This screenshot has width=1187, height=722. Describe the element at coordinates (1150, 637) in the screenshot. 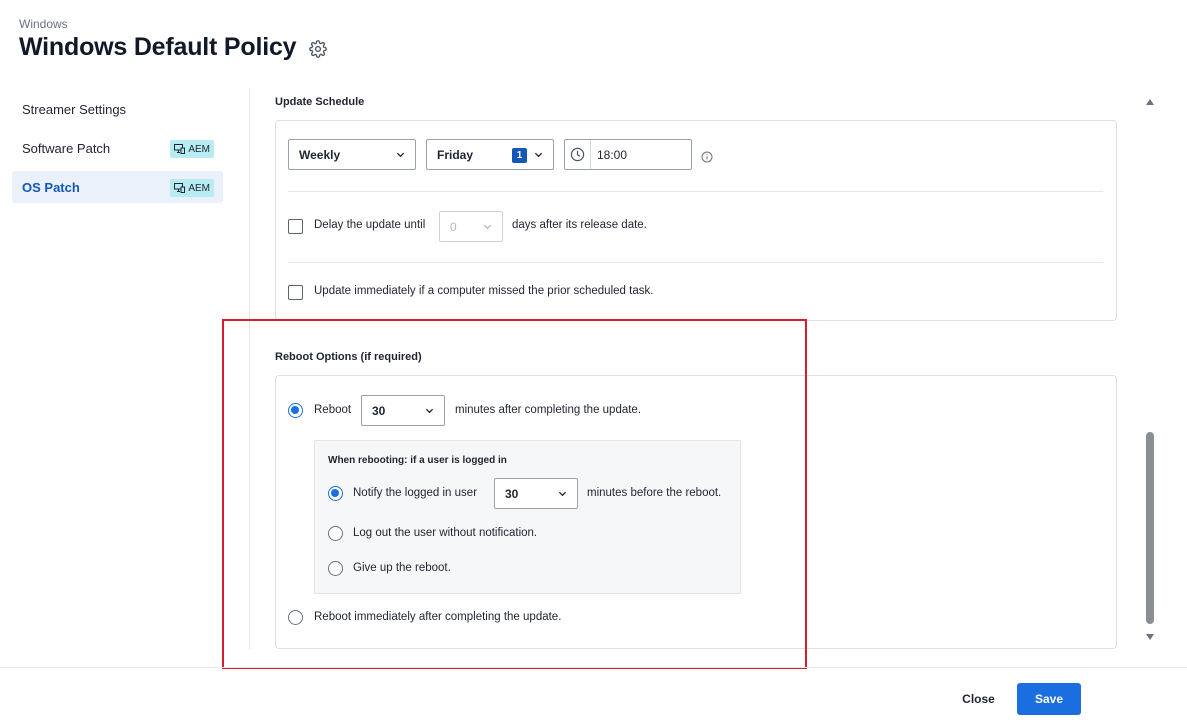

I see `scroll-down-arrow-icon` at that location.